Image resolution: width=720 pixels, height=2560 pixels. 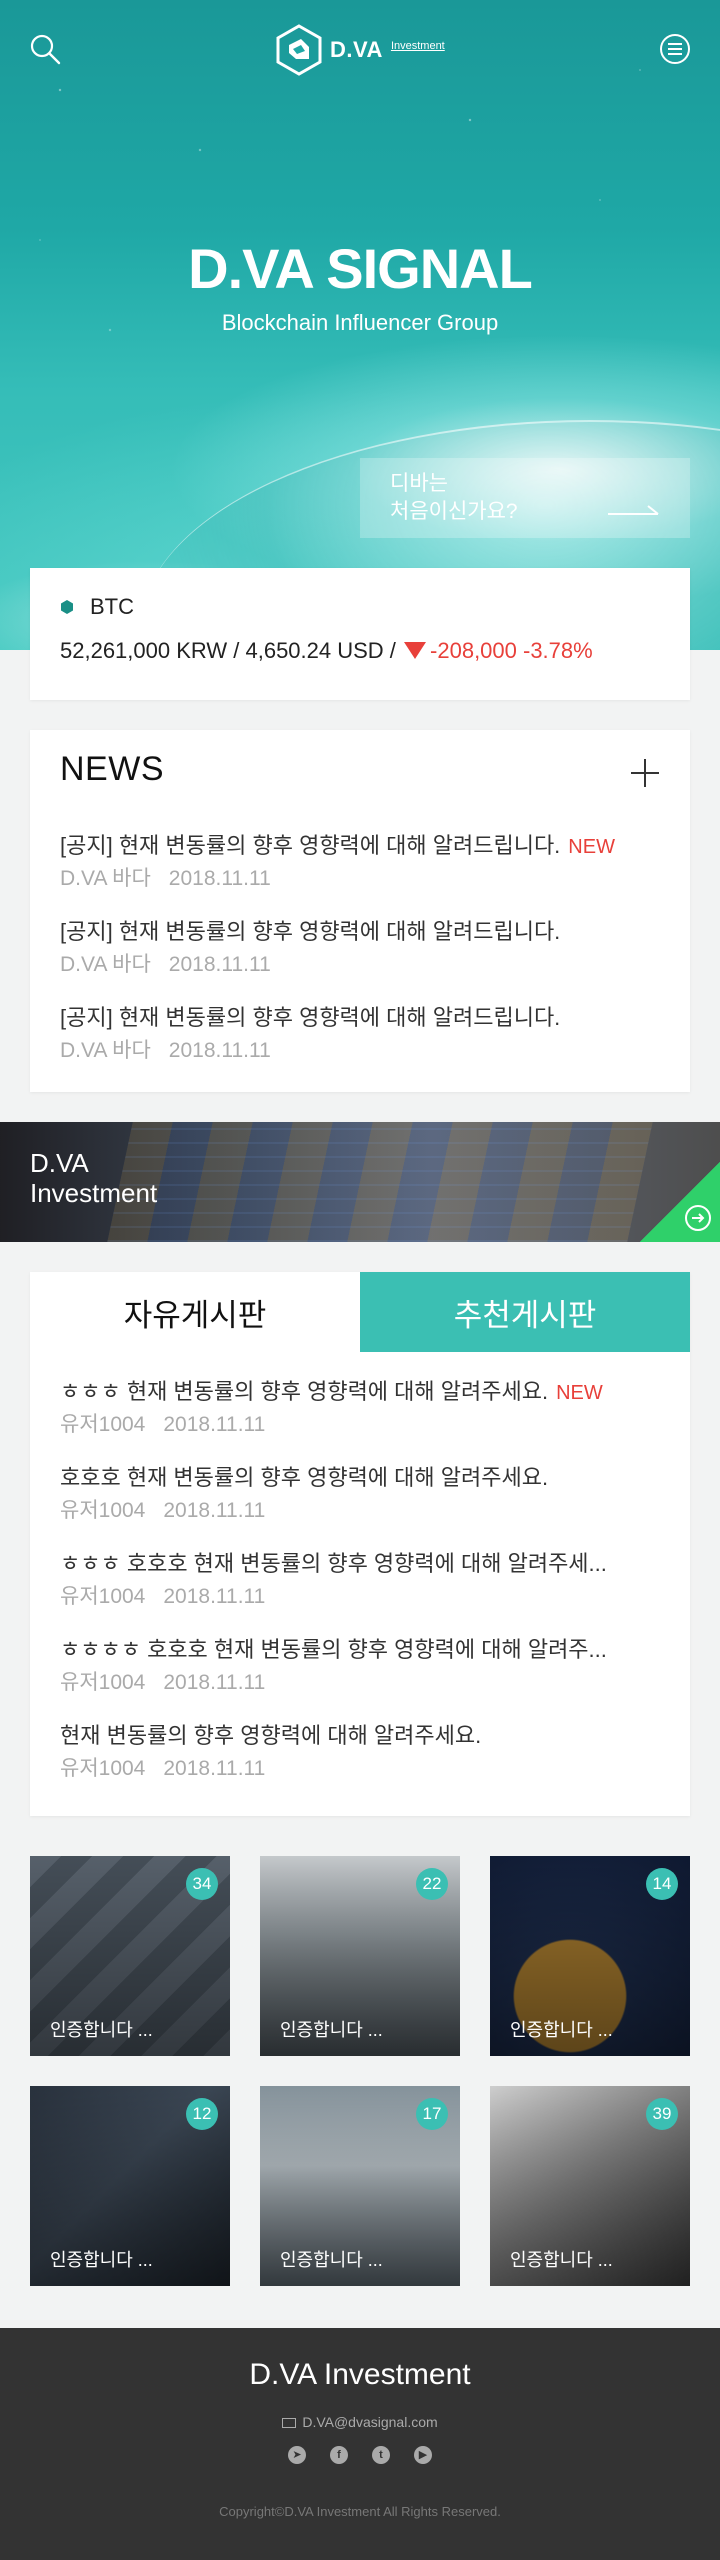 What do you see at coordinates (417, 46) in the screenshot?
I see `logo-sub-text: Investment` at bounding box center [417, 46].